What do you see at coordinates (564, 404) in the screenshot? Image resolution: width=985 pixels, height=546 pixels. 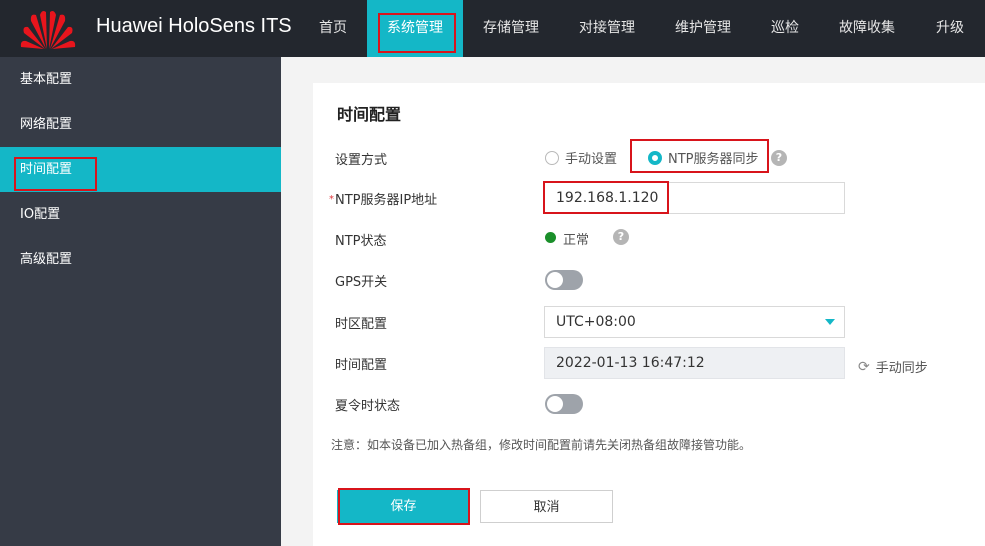 I see `dst-toggle` at bounding box center [564, 404].